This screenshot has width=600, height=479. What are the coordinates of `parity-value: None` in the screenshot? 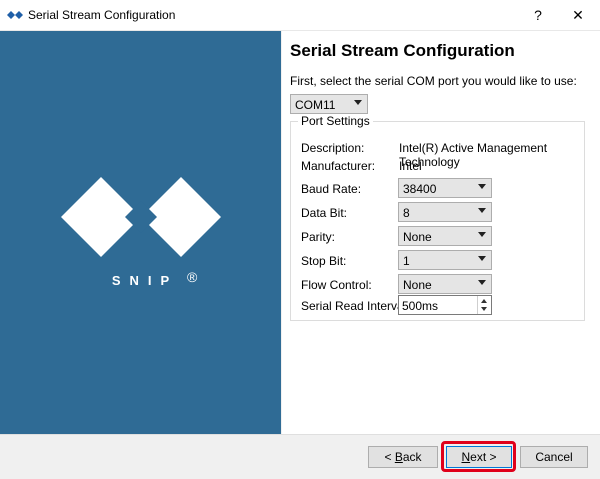 It's located at (417, 237).